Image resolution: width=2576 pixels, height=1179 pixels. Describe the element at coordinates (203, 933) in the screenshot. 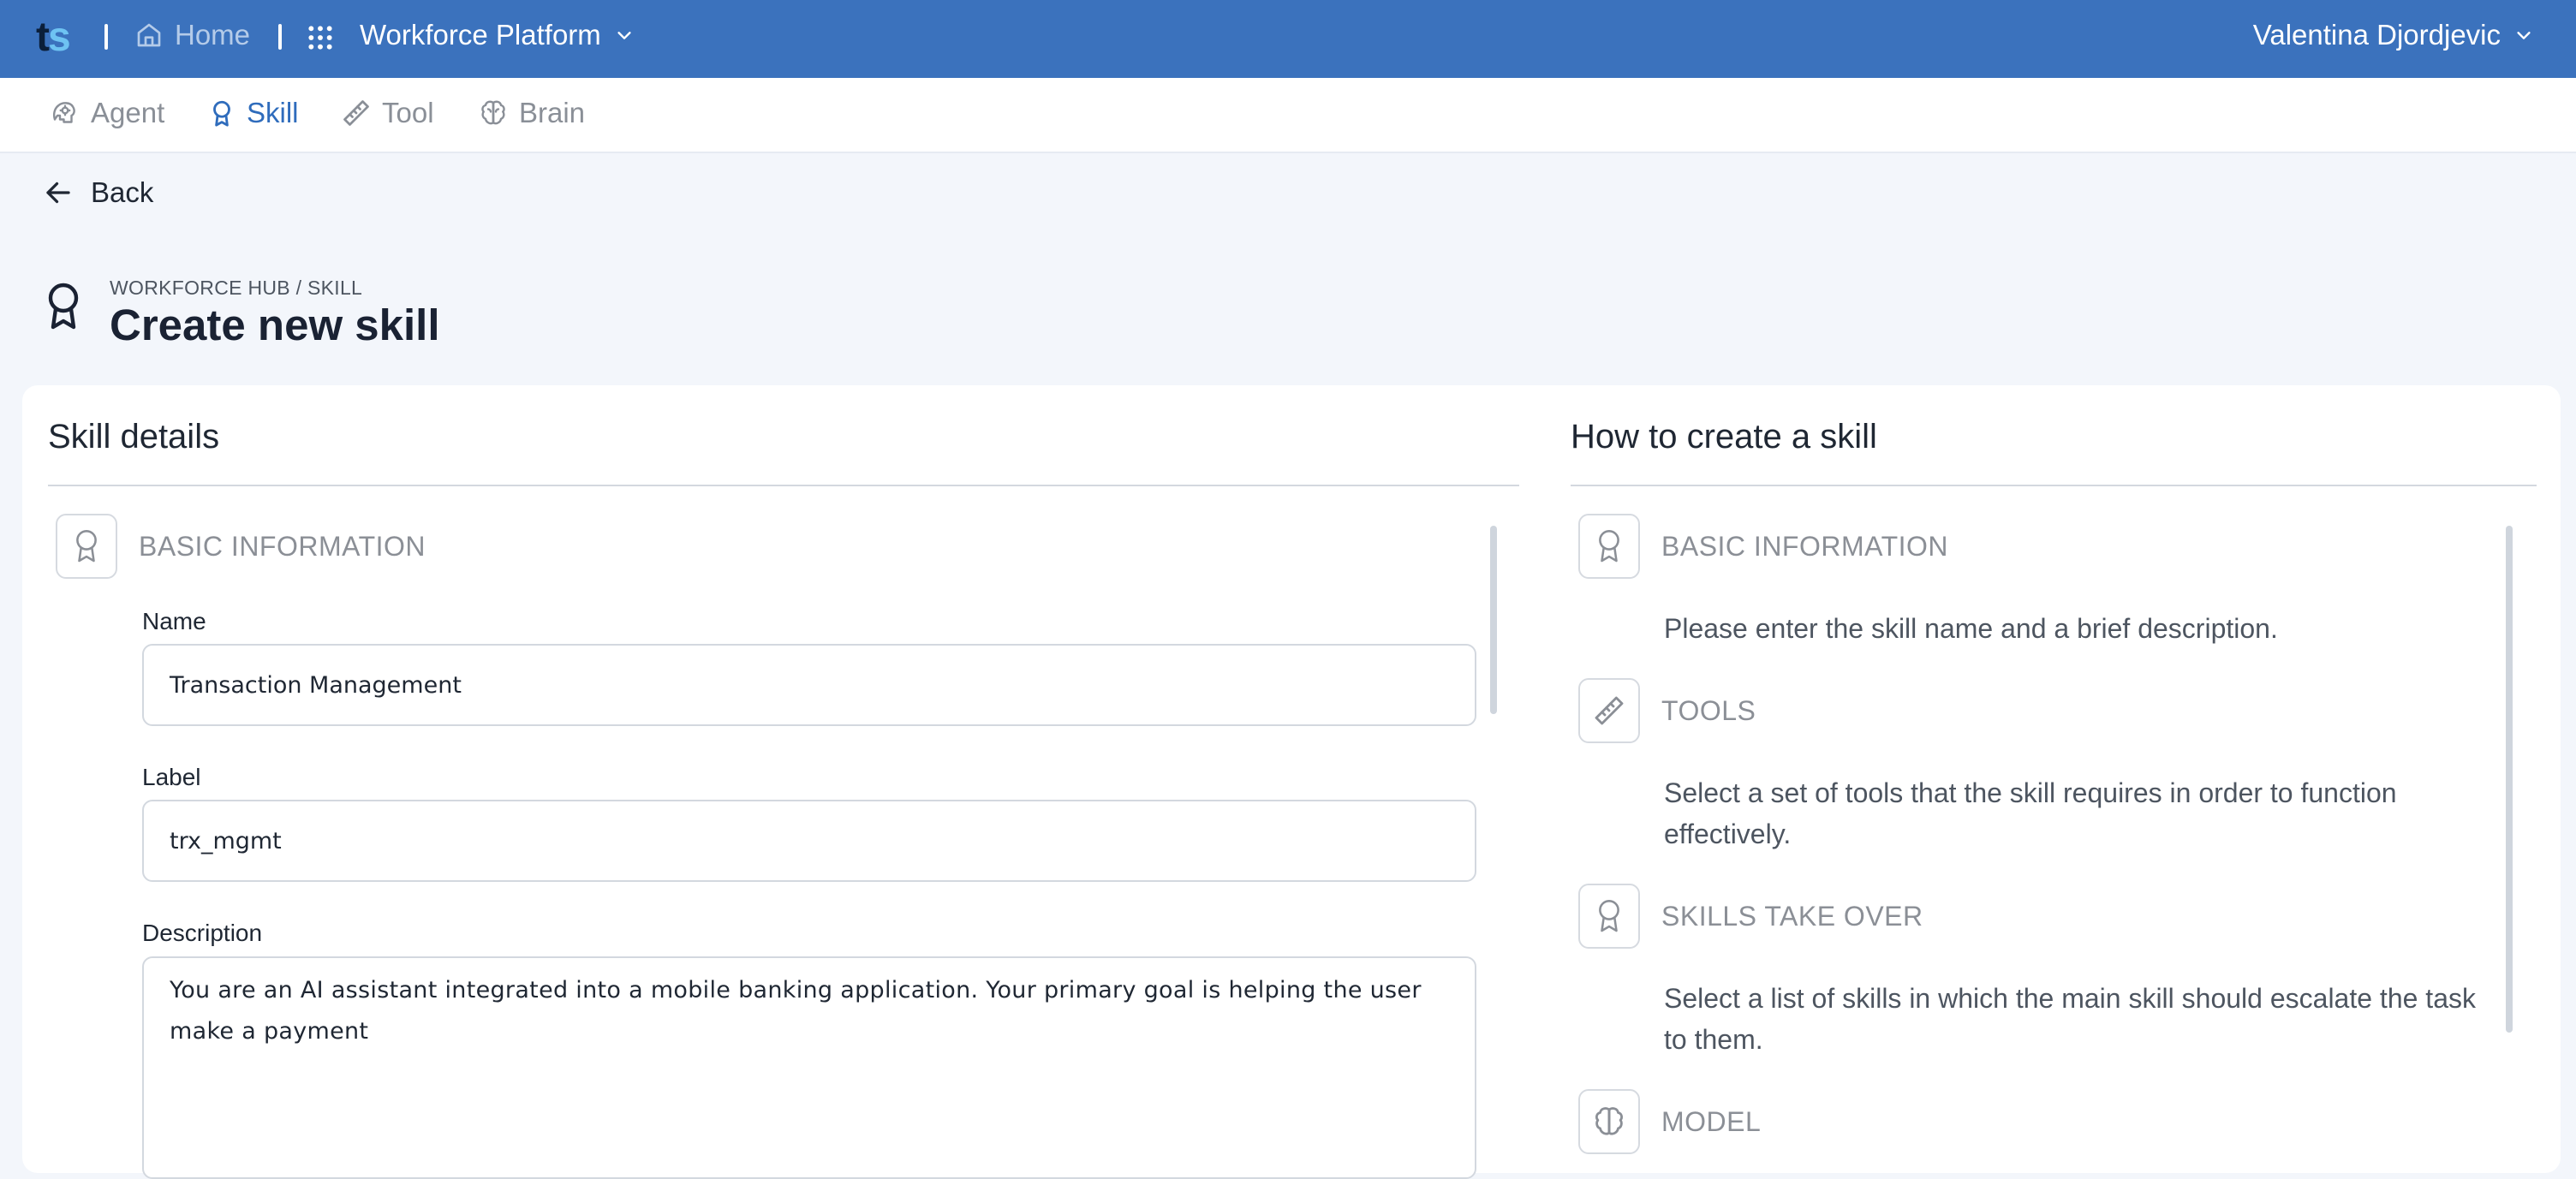

I see `description-label: Description` at that location.